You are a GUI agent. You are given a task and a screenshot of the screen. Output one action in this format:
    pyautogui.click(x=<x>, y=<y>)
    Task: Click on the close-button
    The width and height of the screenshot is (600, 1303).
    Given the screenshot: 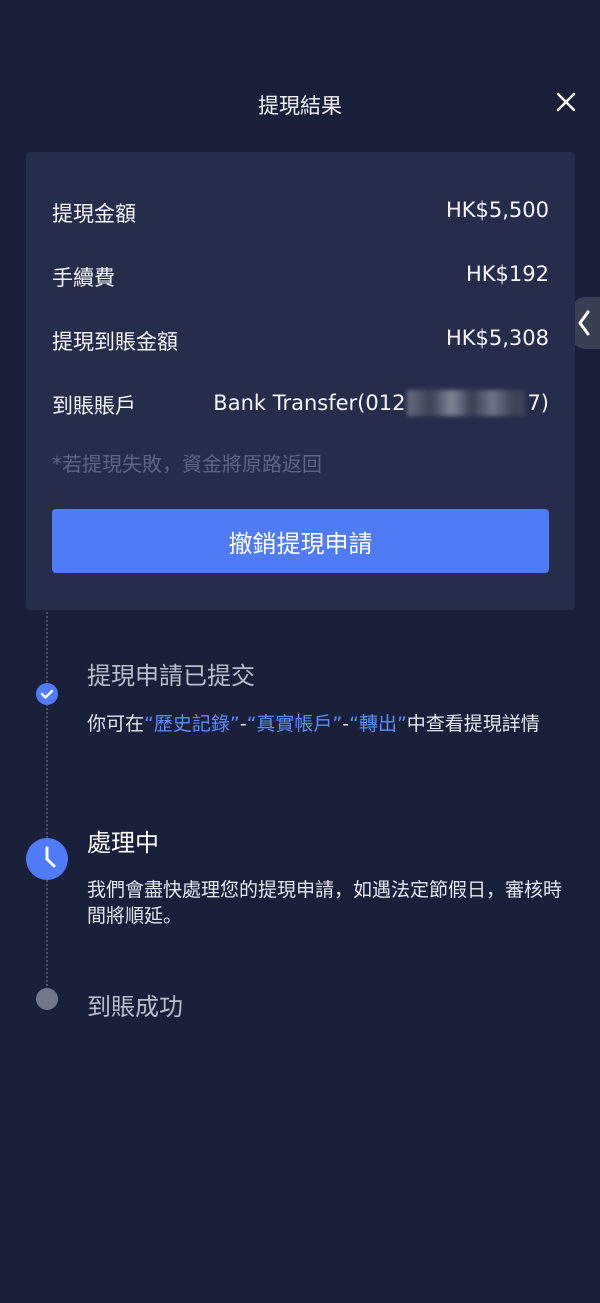 What is the action you would take?
    pyautogui.click(x=566, y=102)
    